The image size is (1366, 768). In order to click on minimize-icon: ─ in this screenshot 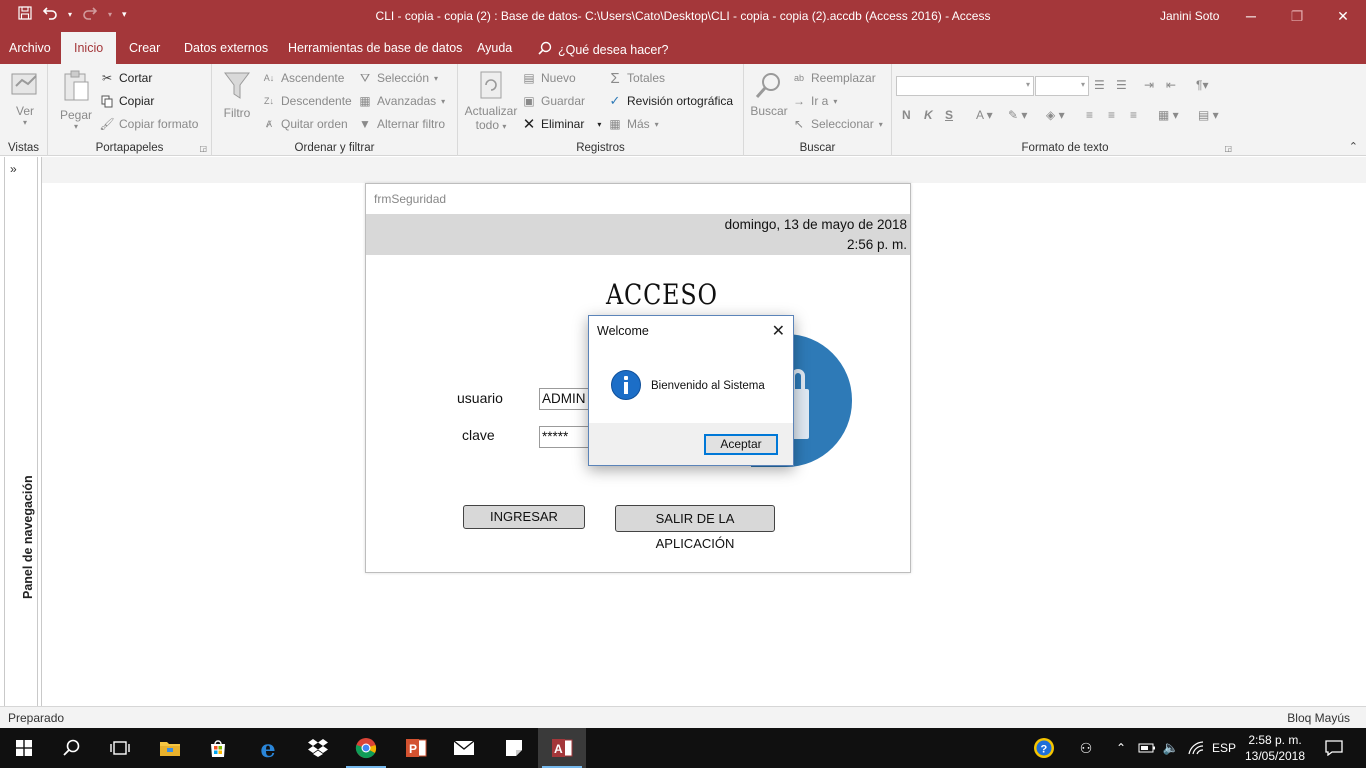, I will do `click(1251, 16)`.